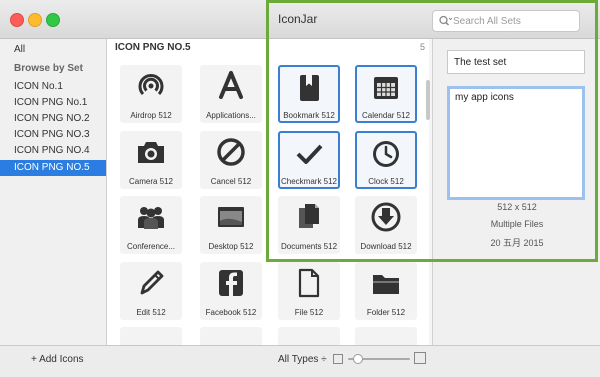  I want to click on sidebar-item-icon-png-no5: ICON PNG NO.5, so click(53, 168).